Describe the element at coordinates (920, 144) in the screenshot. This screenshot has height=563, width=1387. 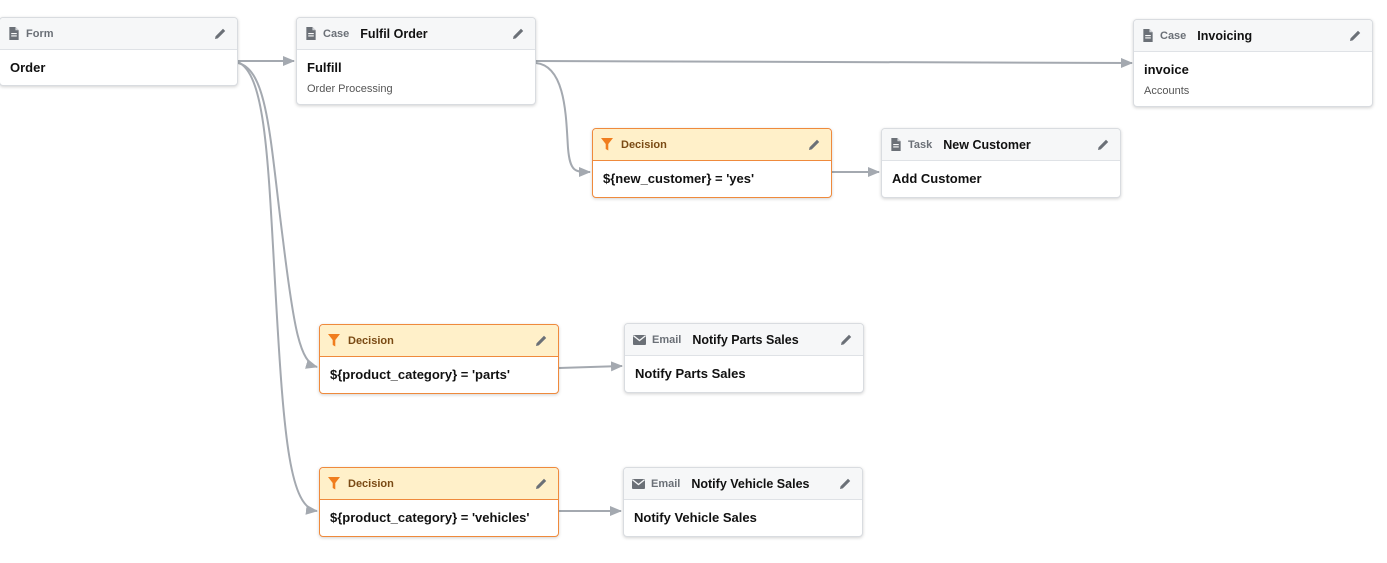
I see `node-type-label: Task` at that location.